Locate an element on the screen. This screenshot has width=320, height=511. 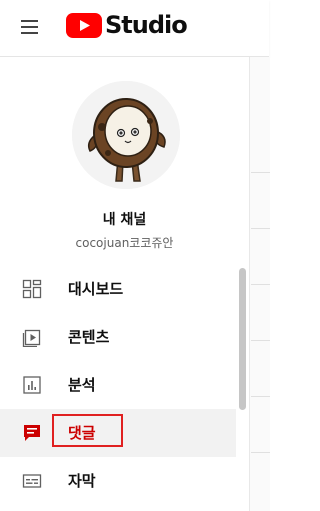
nav-label-subtitles: 자막 is located at coordinates (82, 481).